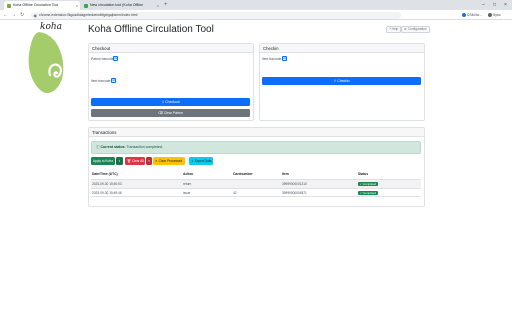 The width and height of the screenshot is (512, 320). I want to click on tab-favicon-icon, so click(86, 5).